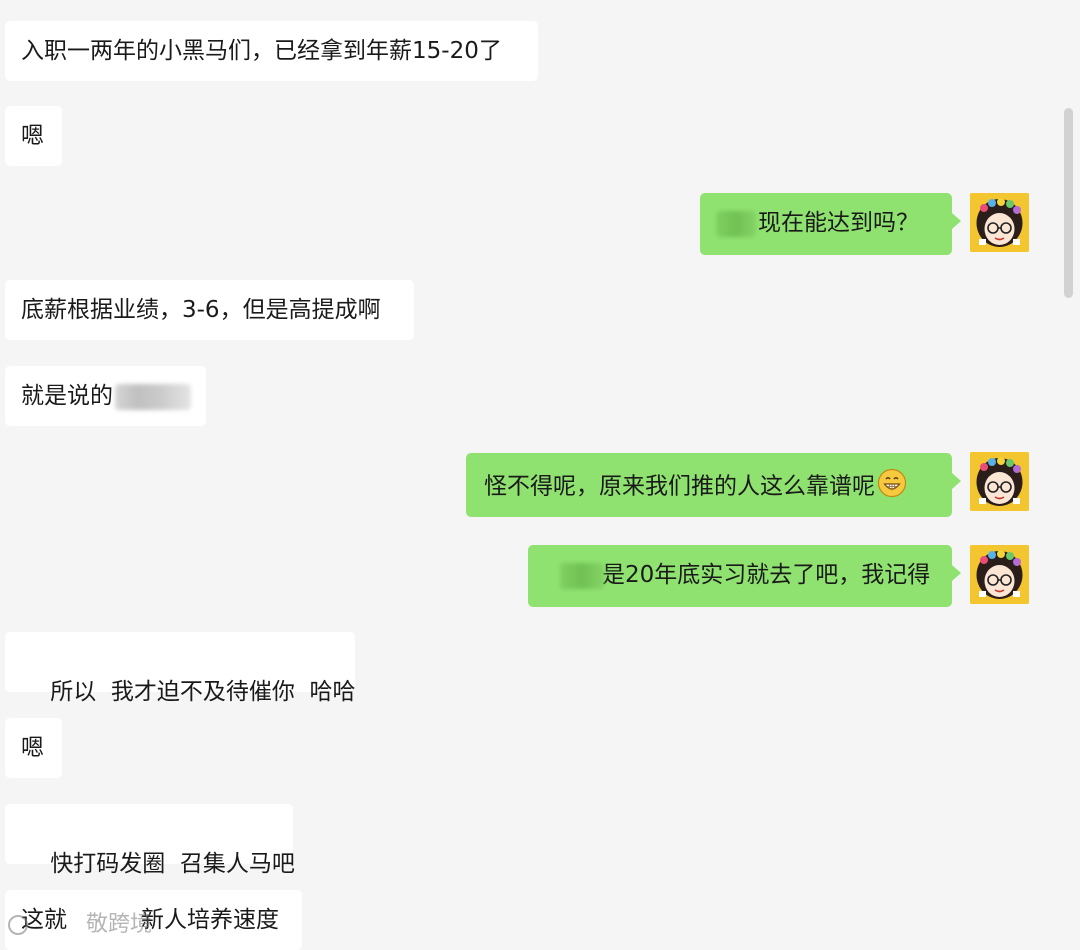 Image resolution: width=1080 pixels, height=950 pixels. I want to click on incoming-message: 入职一两年的小黑马们，已经拿到年薪15-20了, so click(271, 51).